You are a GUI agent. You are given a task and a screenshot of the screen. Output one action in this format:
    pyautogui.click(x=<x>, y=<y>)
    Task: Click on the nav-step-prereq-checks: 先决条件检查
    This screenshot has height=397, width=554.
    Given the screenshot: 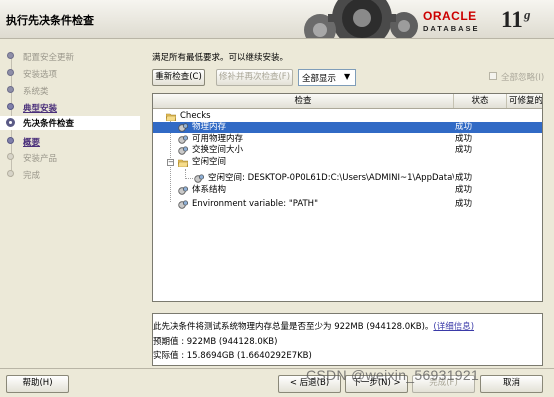 What is the action you would take?
    pyautogui.click(x=70, y=123)
    